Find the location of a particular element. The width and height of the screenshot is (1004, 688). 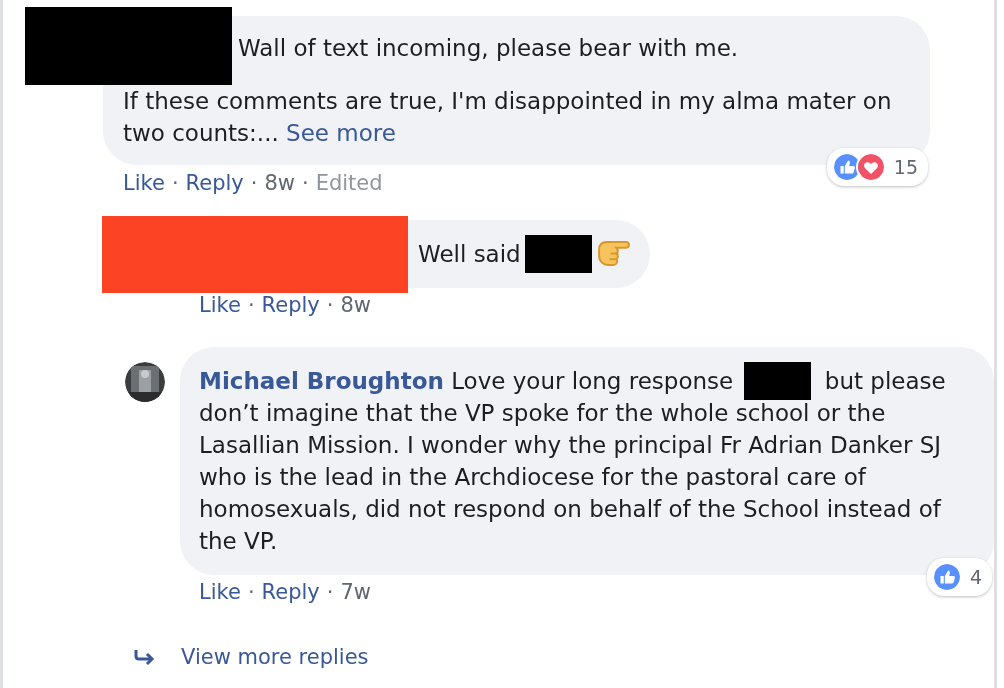

reply-arrow-icon is located at coordinates (145, 657).